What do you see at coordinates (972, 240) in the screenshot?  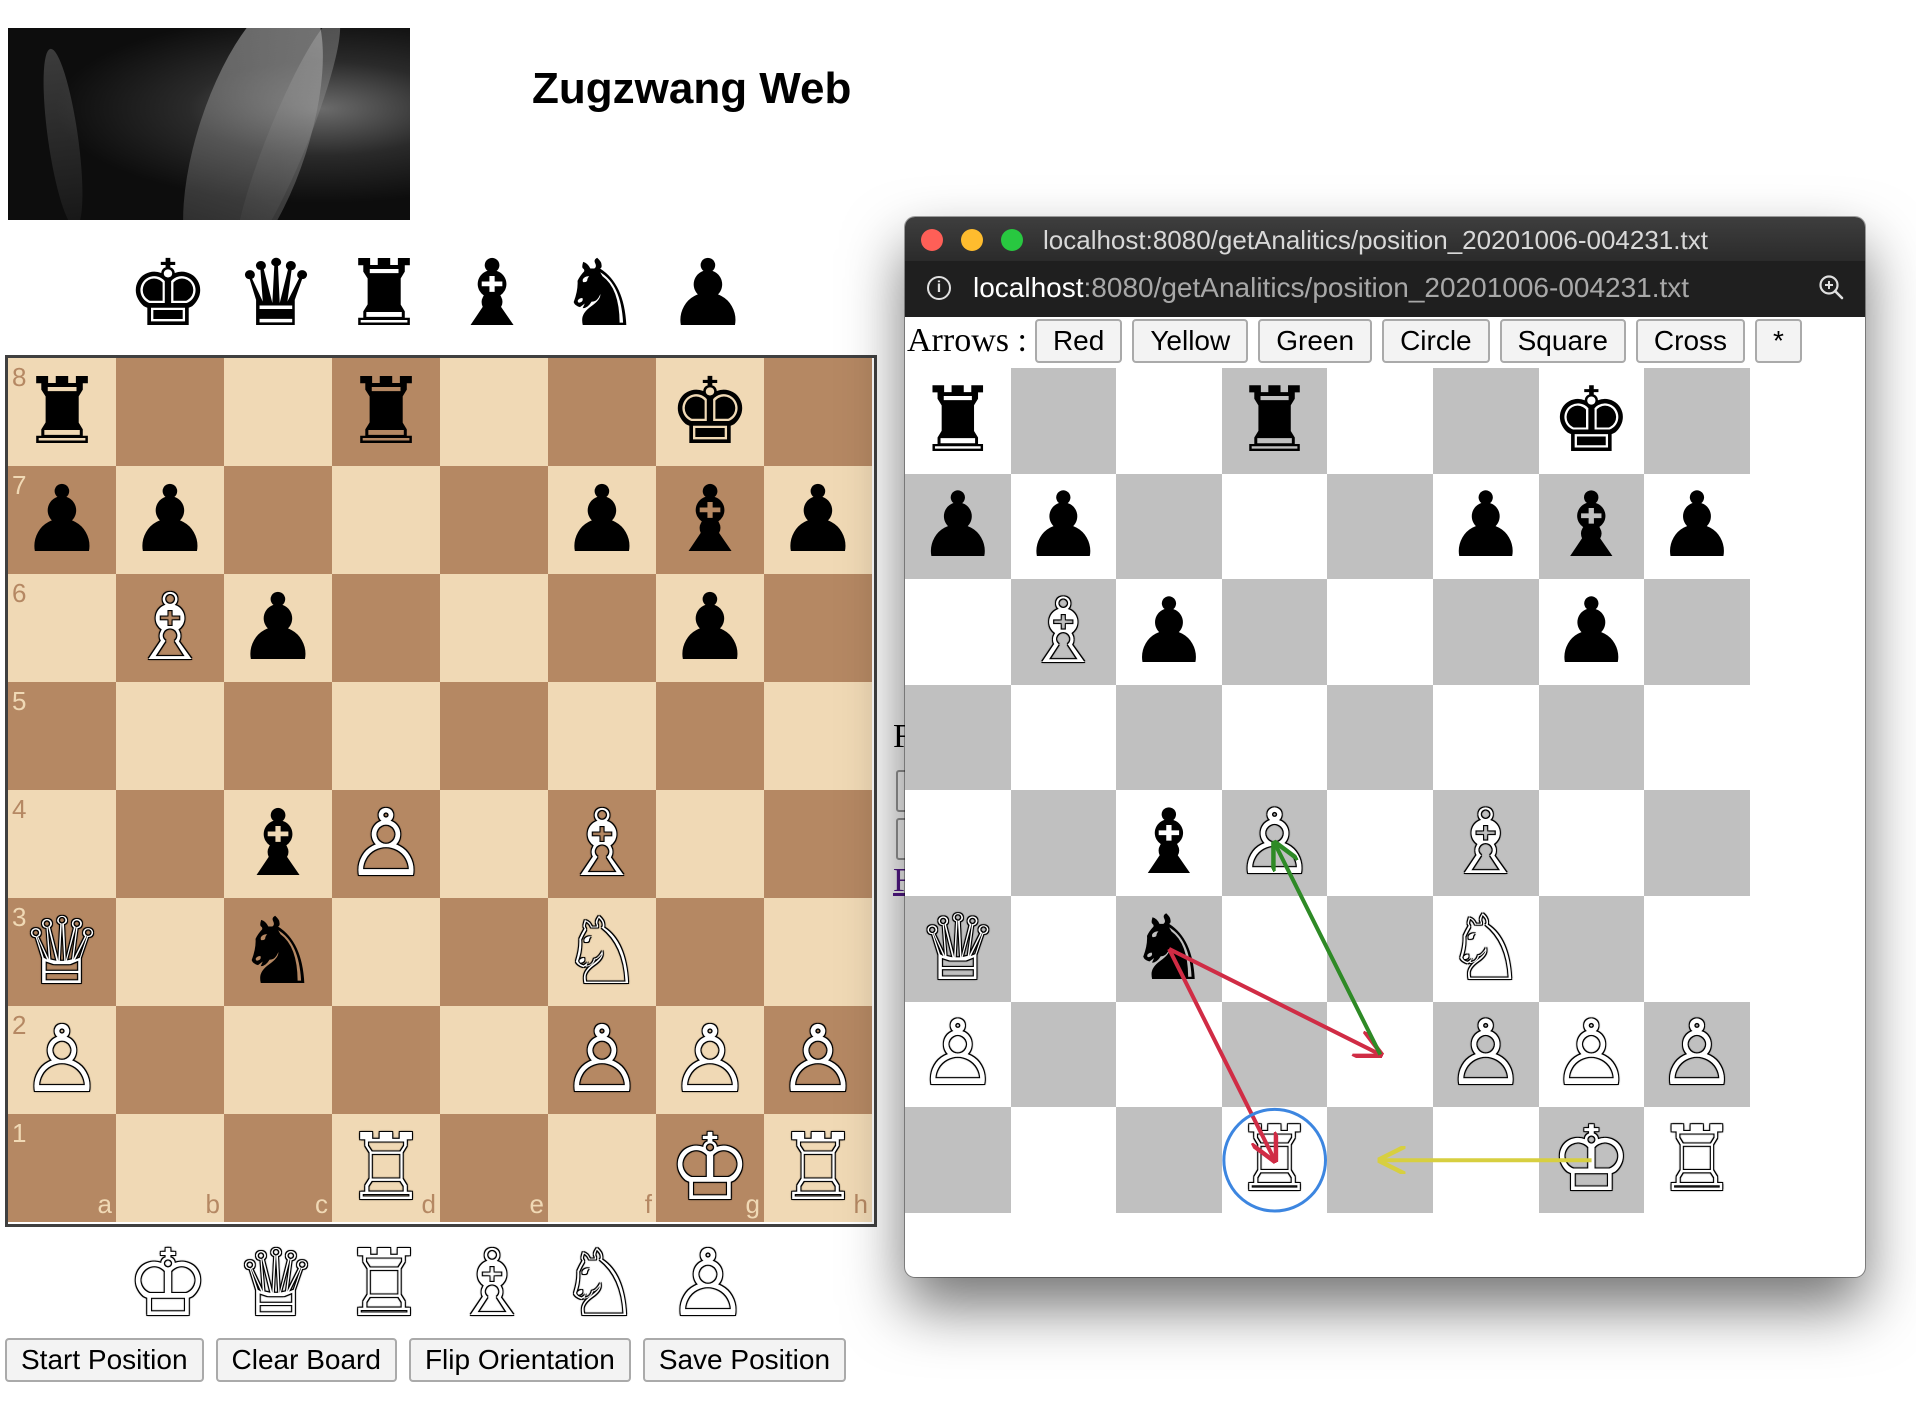 I see `minimize-window-button` at bounding box center [972, 240].